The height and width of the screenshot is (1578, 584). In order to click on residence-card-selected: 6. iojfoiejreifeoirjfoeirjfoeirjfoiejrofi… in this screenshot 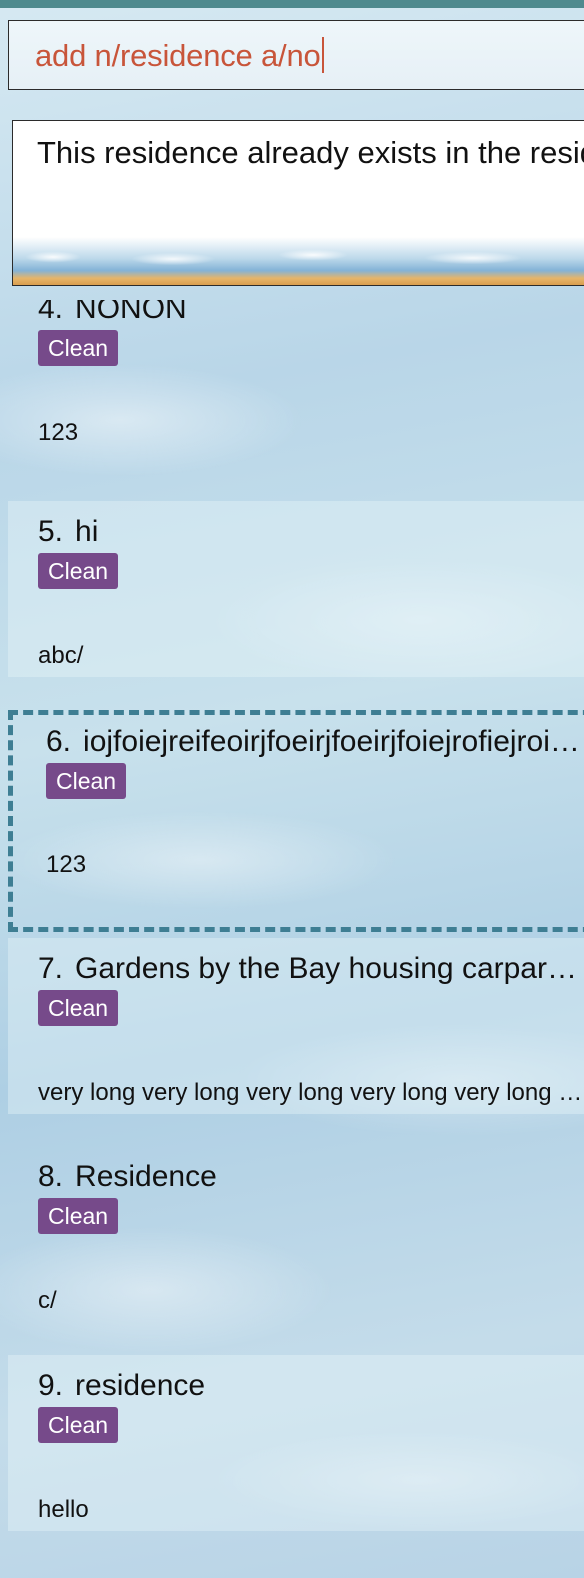, I will do `click(296, 821)`.